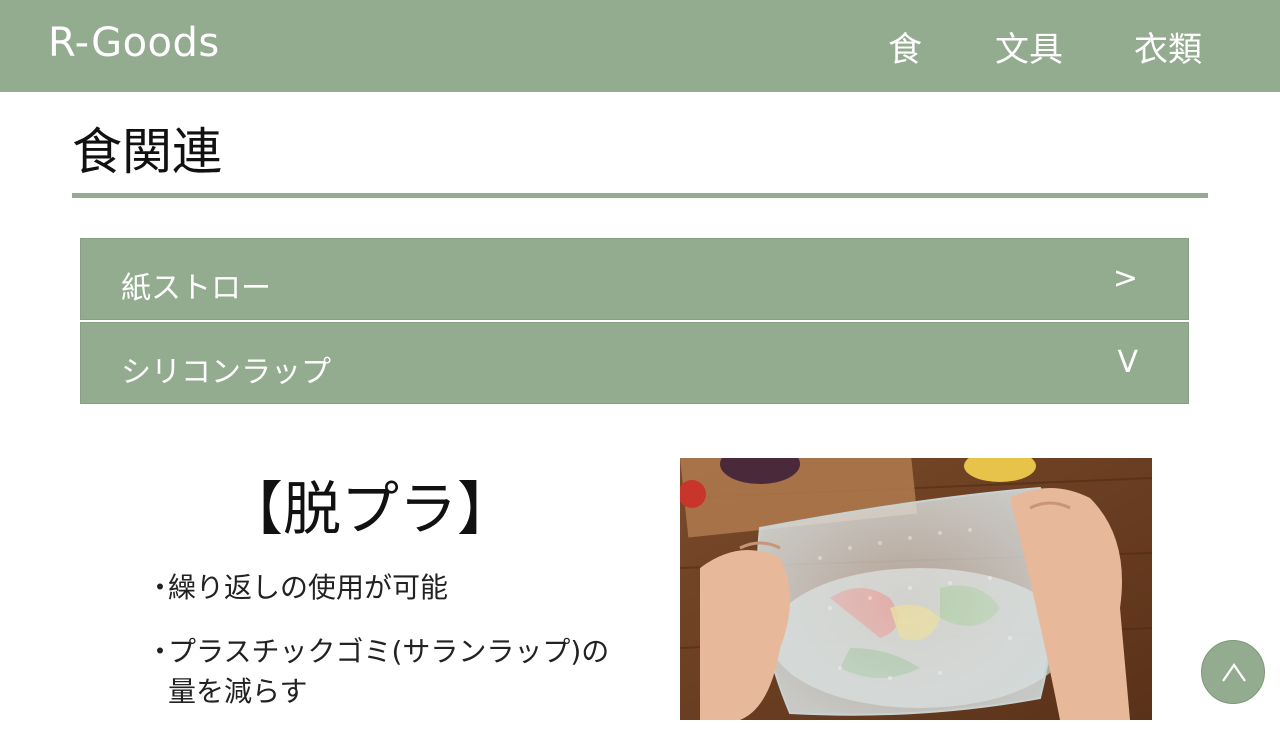 The height and width of the screenshot is (736, 1280). Describe the element at coordinates (640, 46) in the screenshot. I see `site-header: R-Goods 食 文具 衣類` at that location.